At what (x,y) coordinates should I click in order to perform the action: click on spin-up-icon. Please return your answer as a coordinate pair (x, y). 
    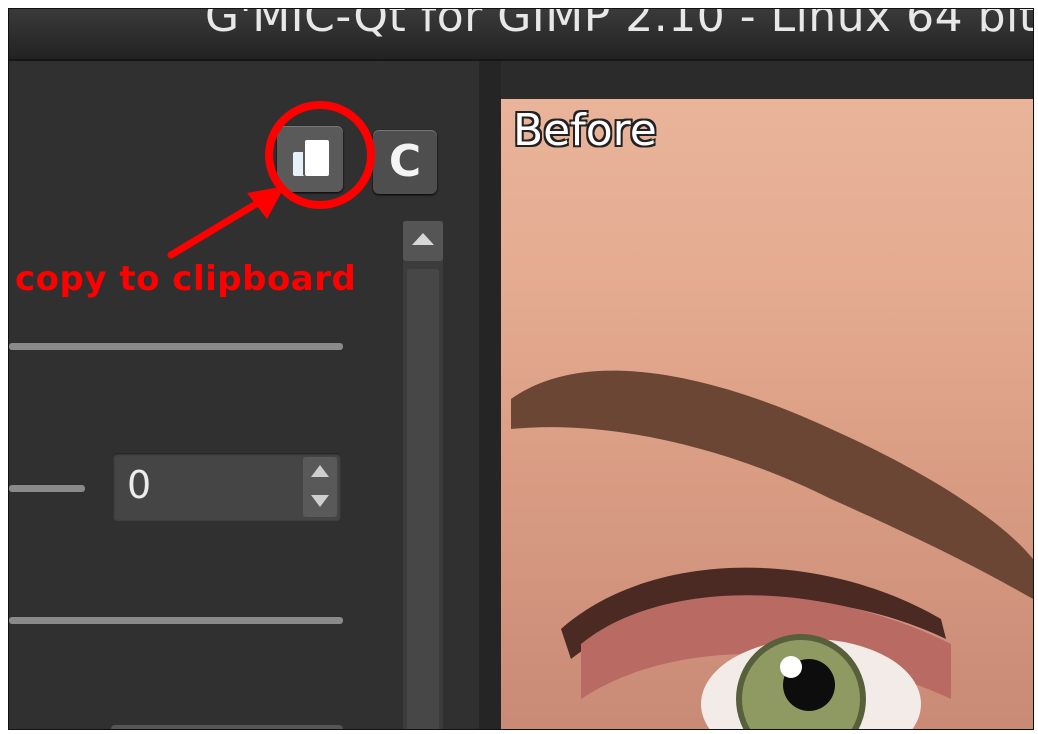
    Looking at the image, I should click on (320, 471).